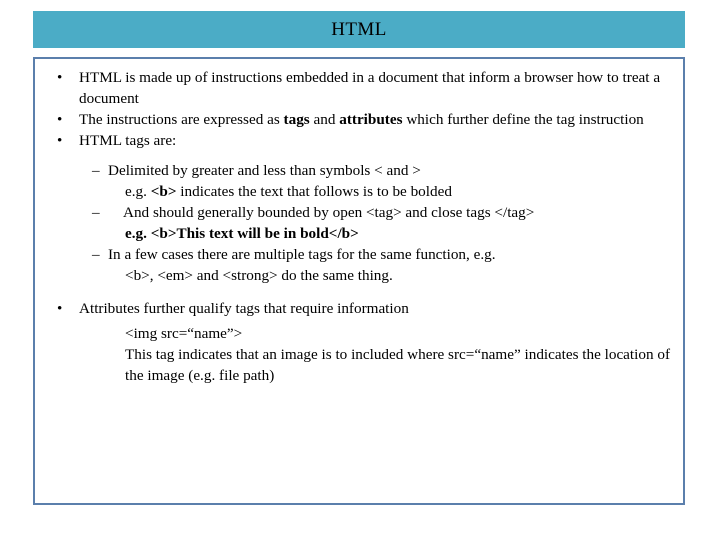  I want to click on text-run: which further define the tag instruction, so click(523, 119).